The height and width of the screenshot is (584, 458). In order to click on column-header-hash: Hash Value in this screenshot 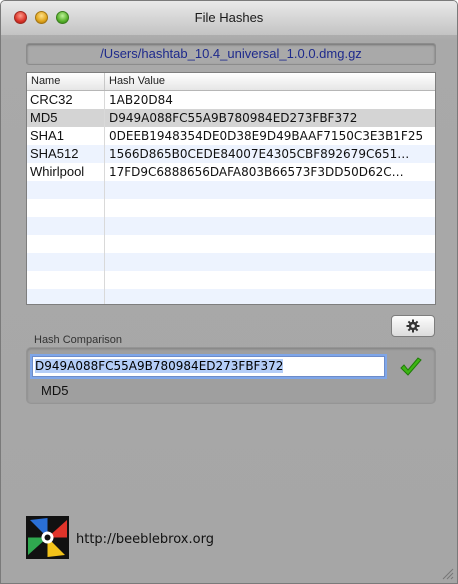, I will do `click(137, 81)`.